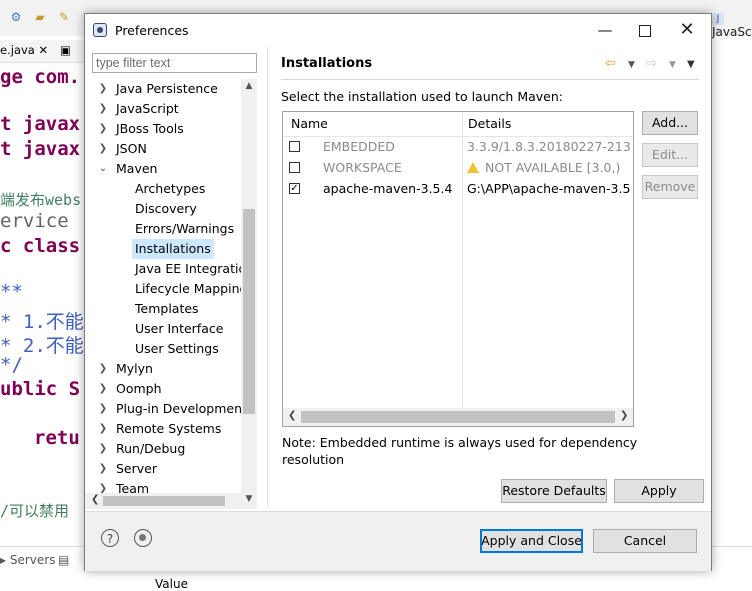 Image resolution: width=752 pixels, height=591 pixels. What do you see at coordinates (672, 65) in the screenshot?
I see `forward-menu-chevron-icon: ▼` at bounding box center [672, 65].